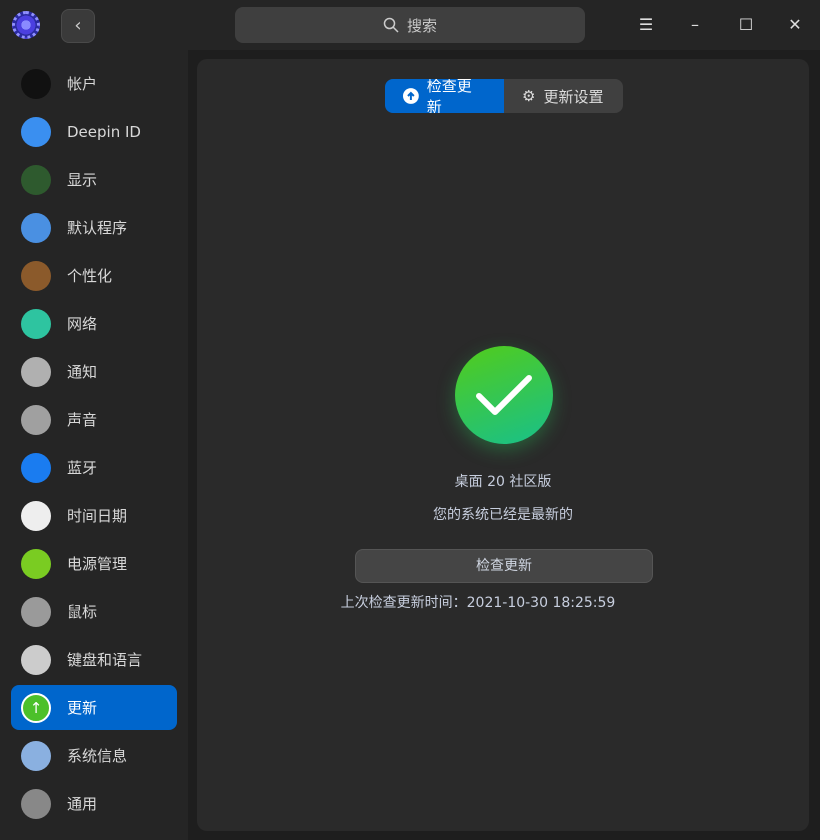 This screenshot has height=840, width=820. What do you see at coordinates (36, 371) in the screenshot?
I see `bell-icon` at bounding box center [36, 371].